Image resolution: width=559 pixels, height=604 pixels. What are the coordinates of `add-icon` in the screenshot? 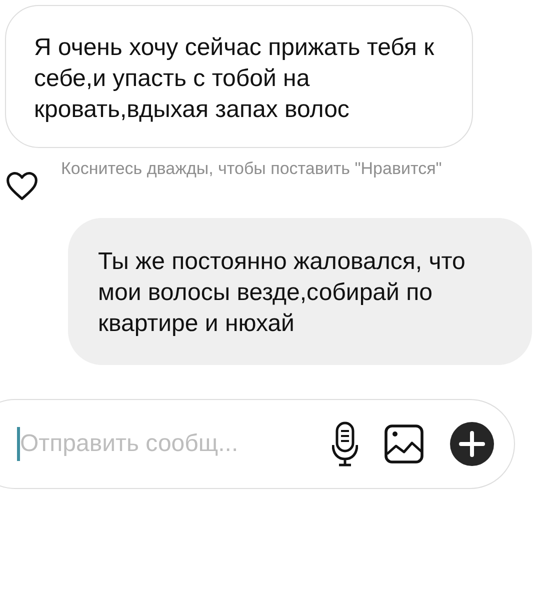 It's located at (472, 444).